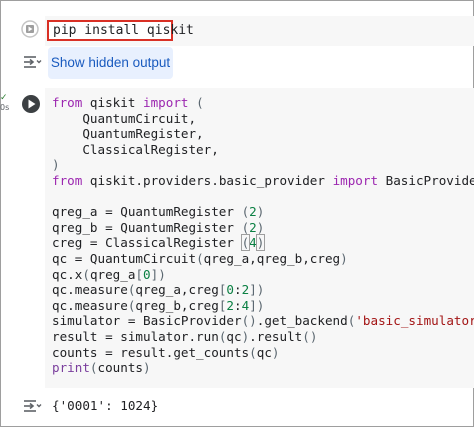 Image resolution: width=474 pixels, height=427 pixels. What do you see at coordinates (71, 368) in the screenshot?
I see `code-token: print` at bounding box center [71, 368].